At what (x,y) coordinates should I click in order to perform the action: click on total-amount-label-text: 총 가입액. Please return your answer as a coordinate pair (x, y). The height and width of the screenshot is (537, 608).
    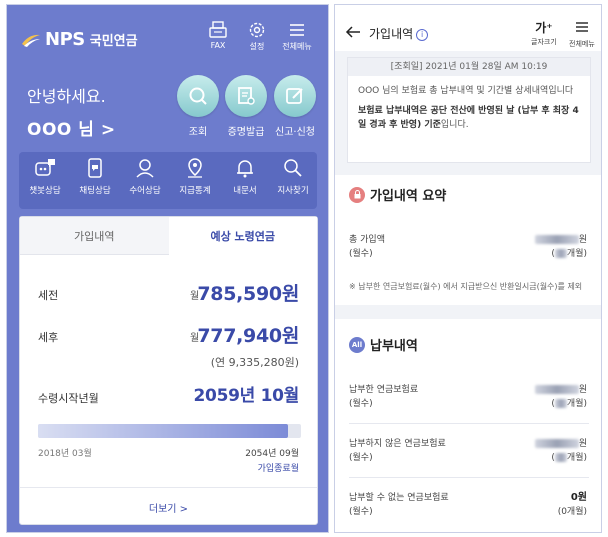
    Looking at the image, I should click on (367, 240).